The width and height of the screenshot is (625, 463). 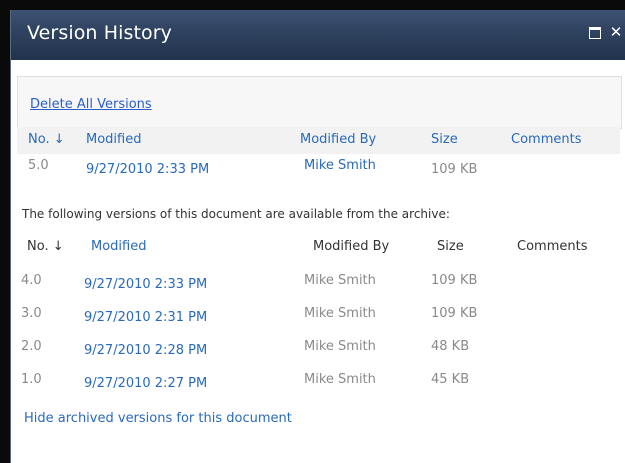 I want to click on archive-column-header-modified: Modified, so click(x=118, y=246).